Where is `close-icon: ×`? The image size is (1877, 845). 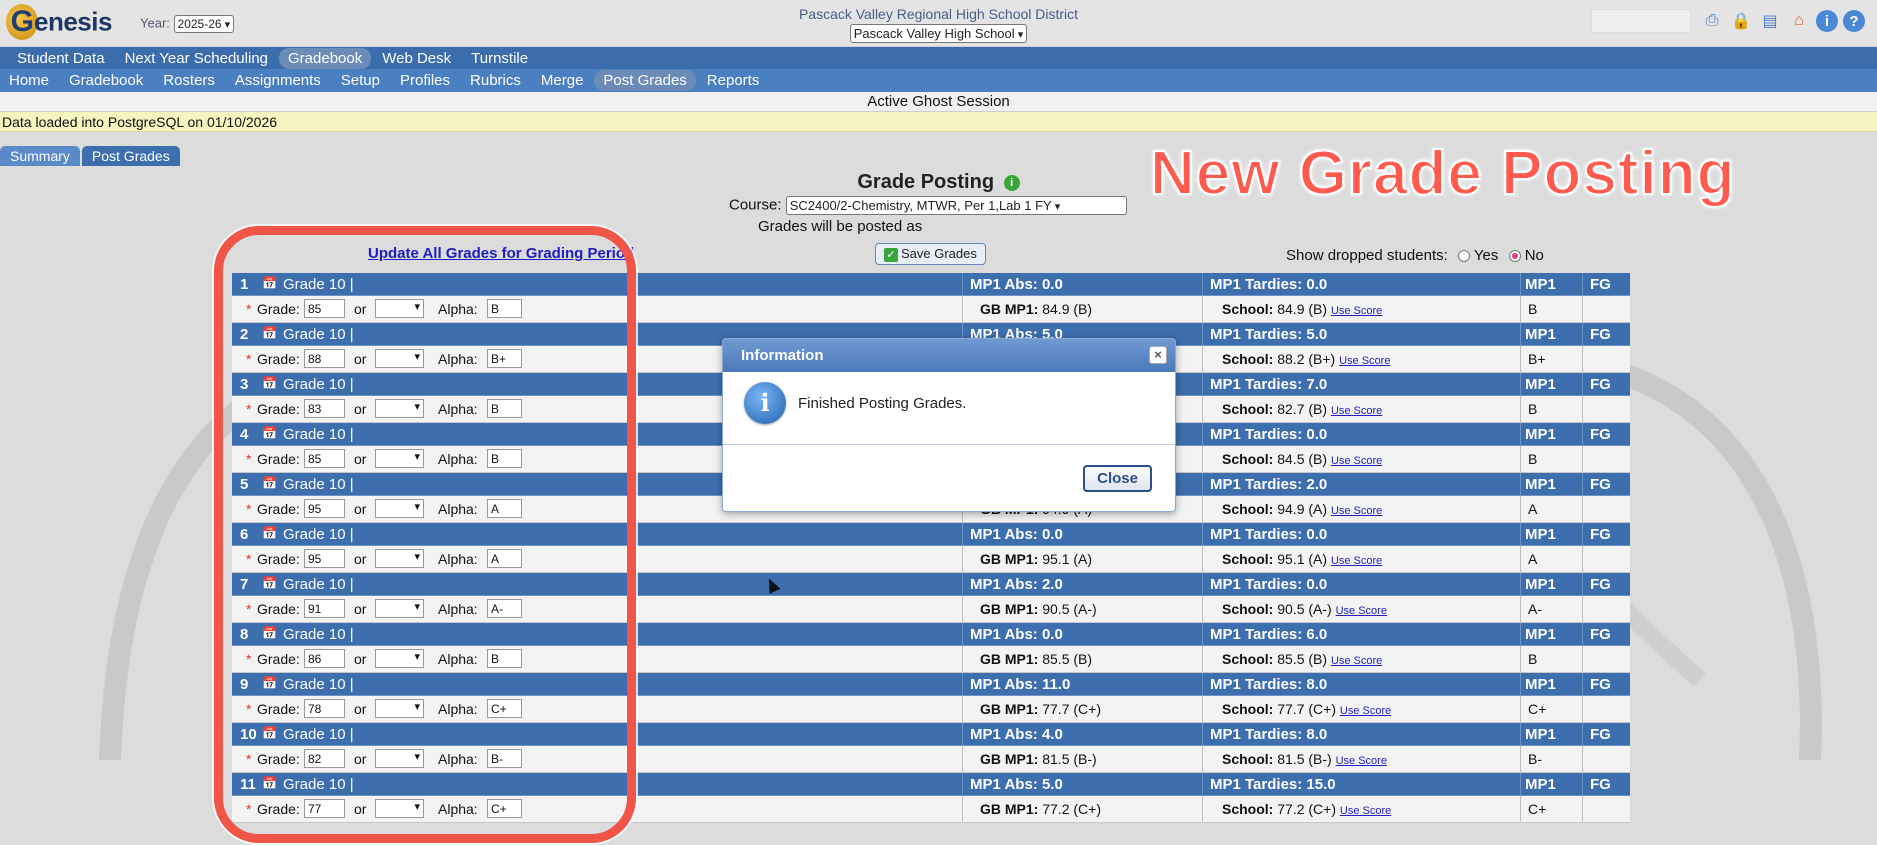 close-icon: × is located at coordinates (1158, 355).